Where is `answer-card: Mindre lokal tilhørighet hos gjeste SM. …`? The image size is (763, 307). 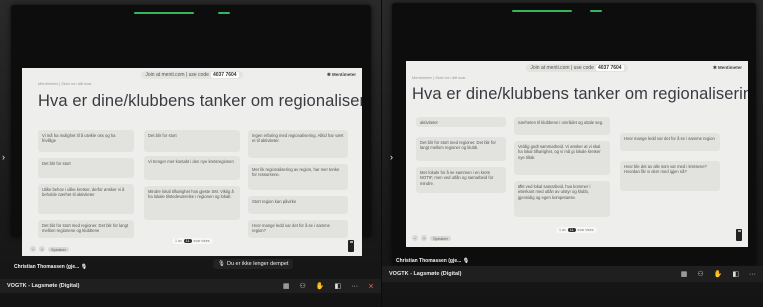 answer-card: Mindre lokal tilhørighet hos gjeste SM. … is located at coordinates (192, 203).